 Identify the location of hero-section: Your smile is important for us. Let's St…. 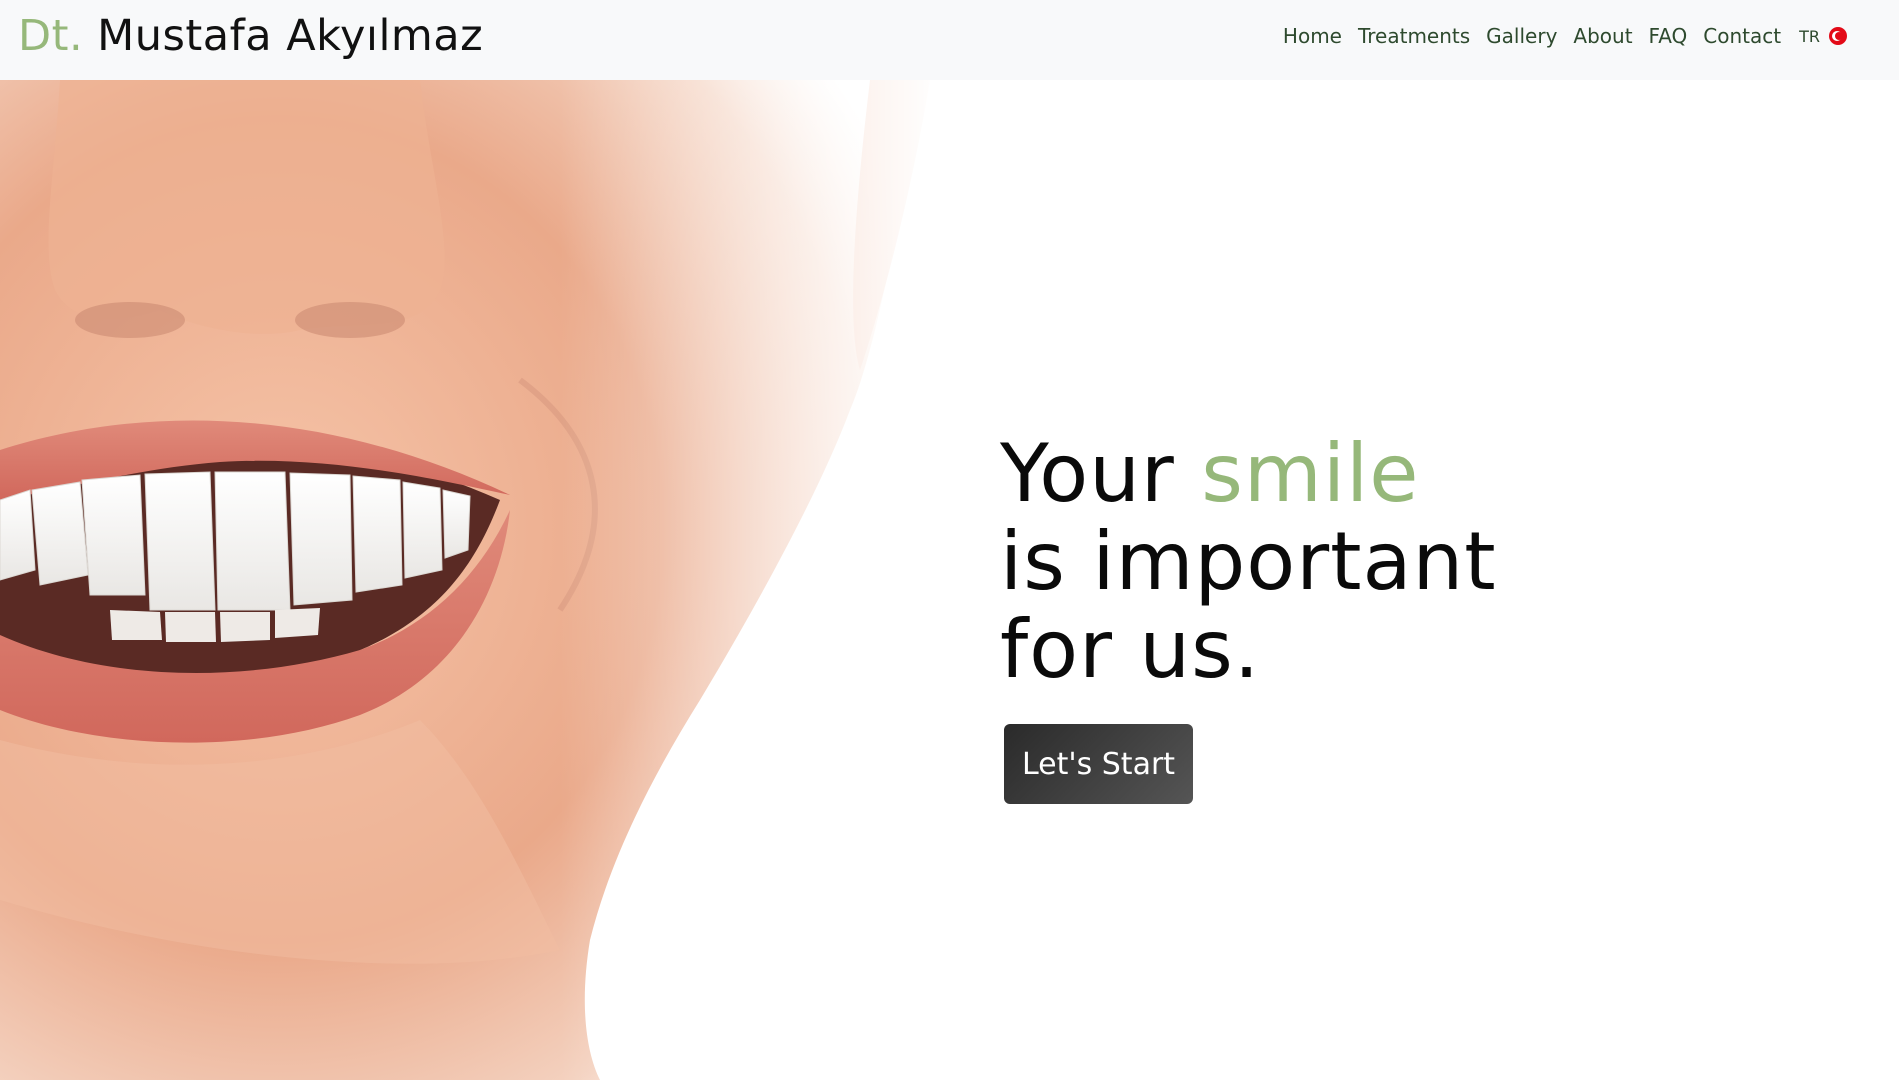
(1248, 617).